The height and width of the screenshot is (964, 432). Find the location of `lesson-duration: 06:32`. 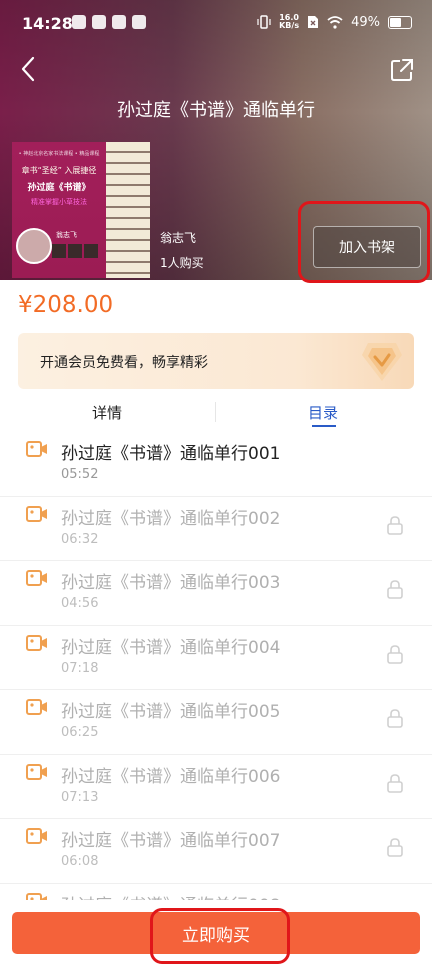

lesson-duration: 06:32 is located at coordinates (80, 539).